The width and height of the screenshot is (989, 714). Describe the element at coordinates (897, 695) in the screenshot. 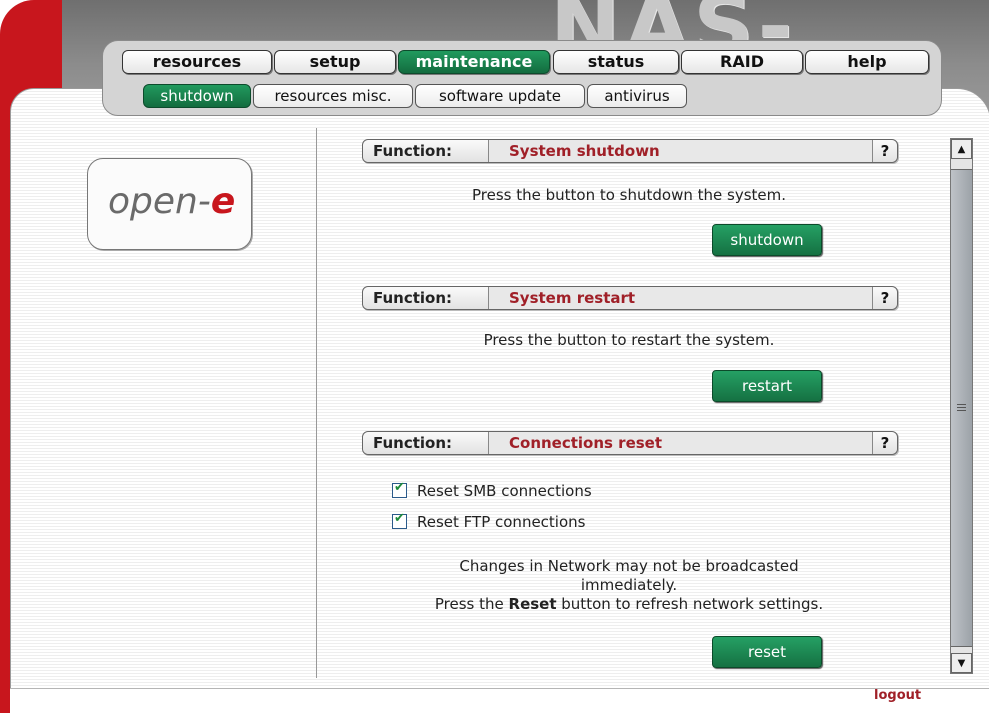

I see `logout-link: logout` at that location.